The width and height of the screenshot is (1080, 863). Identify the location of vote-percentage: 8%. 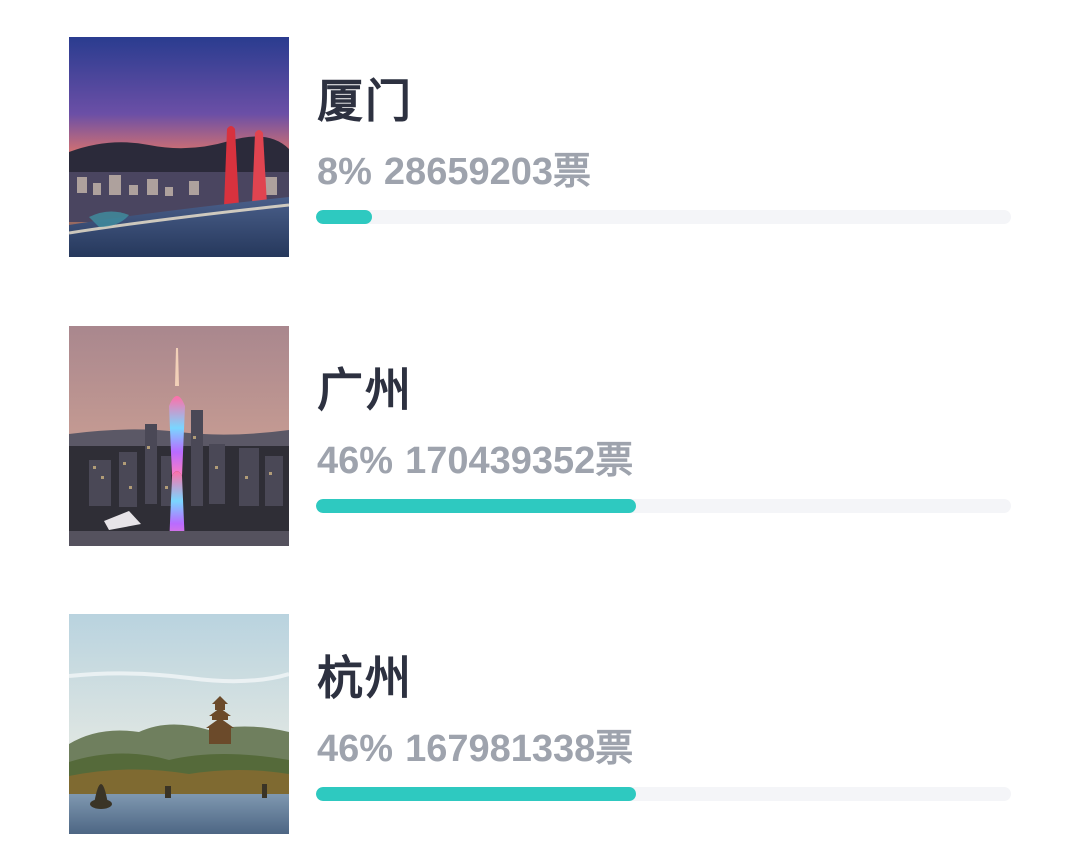
(344, 172).